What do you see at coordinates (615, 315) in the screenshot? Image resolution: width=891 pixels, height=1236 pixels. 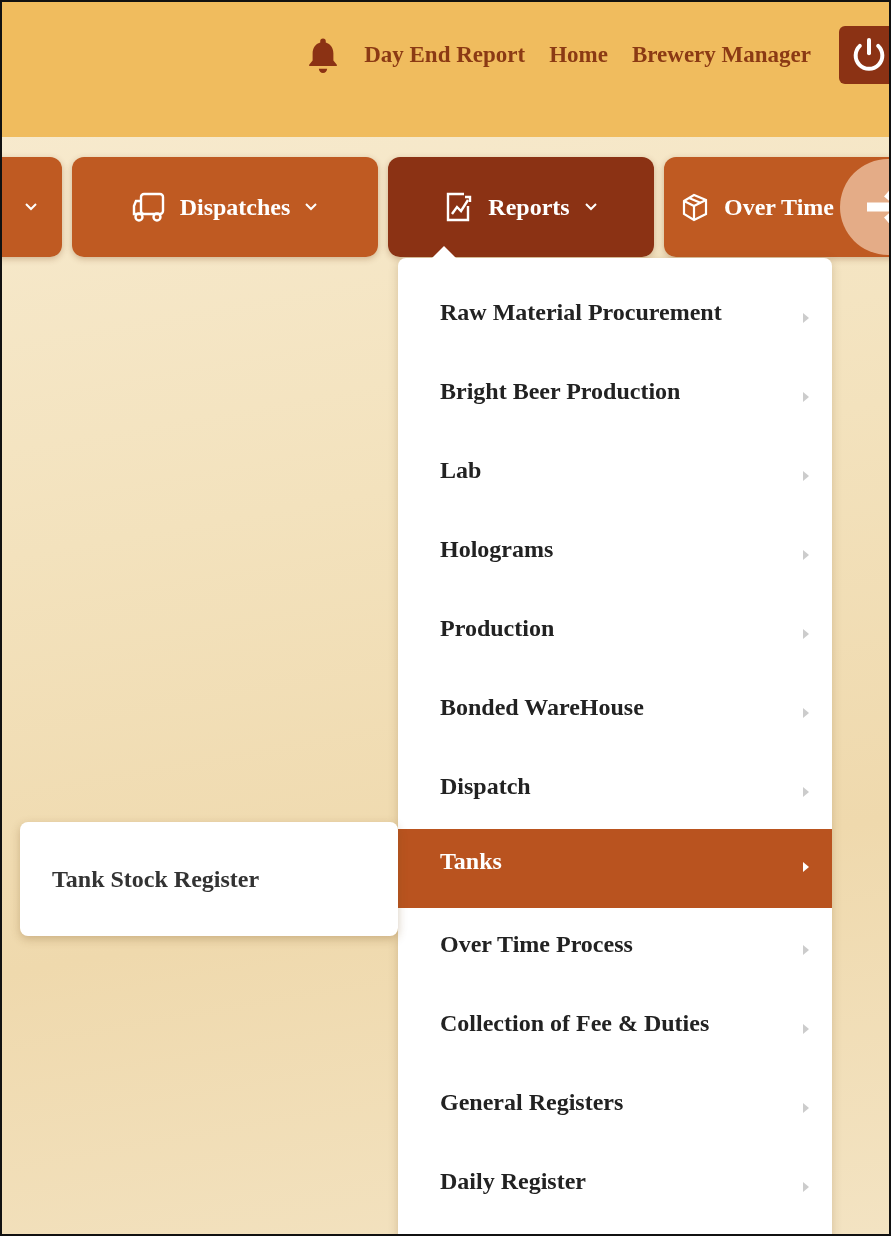 I see `menu-item: Raw Material Procurement` at bounding box center [615, 315].